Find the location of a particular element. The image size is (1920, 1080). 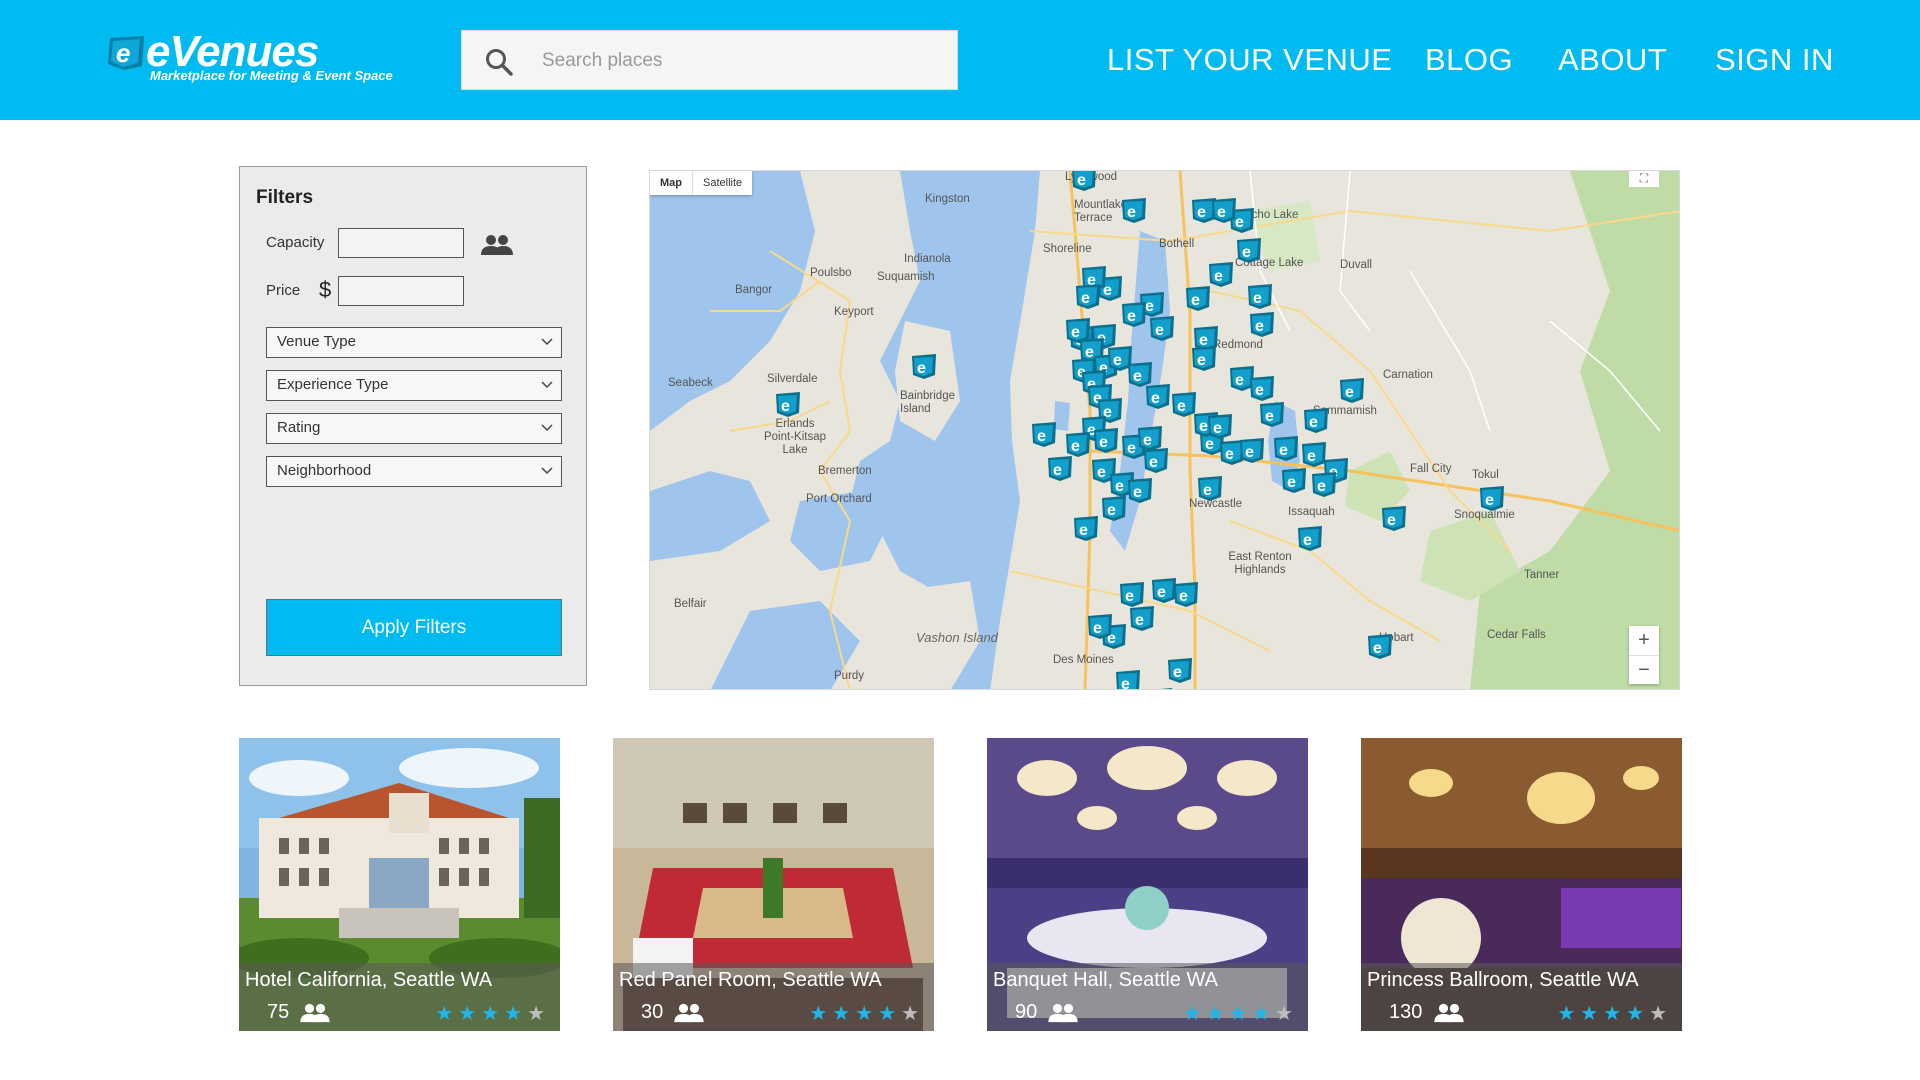

map-type-map: Map is located at coordinates (671, 183).